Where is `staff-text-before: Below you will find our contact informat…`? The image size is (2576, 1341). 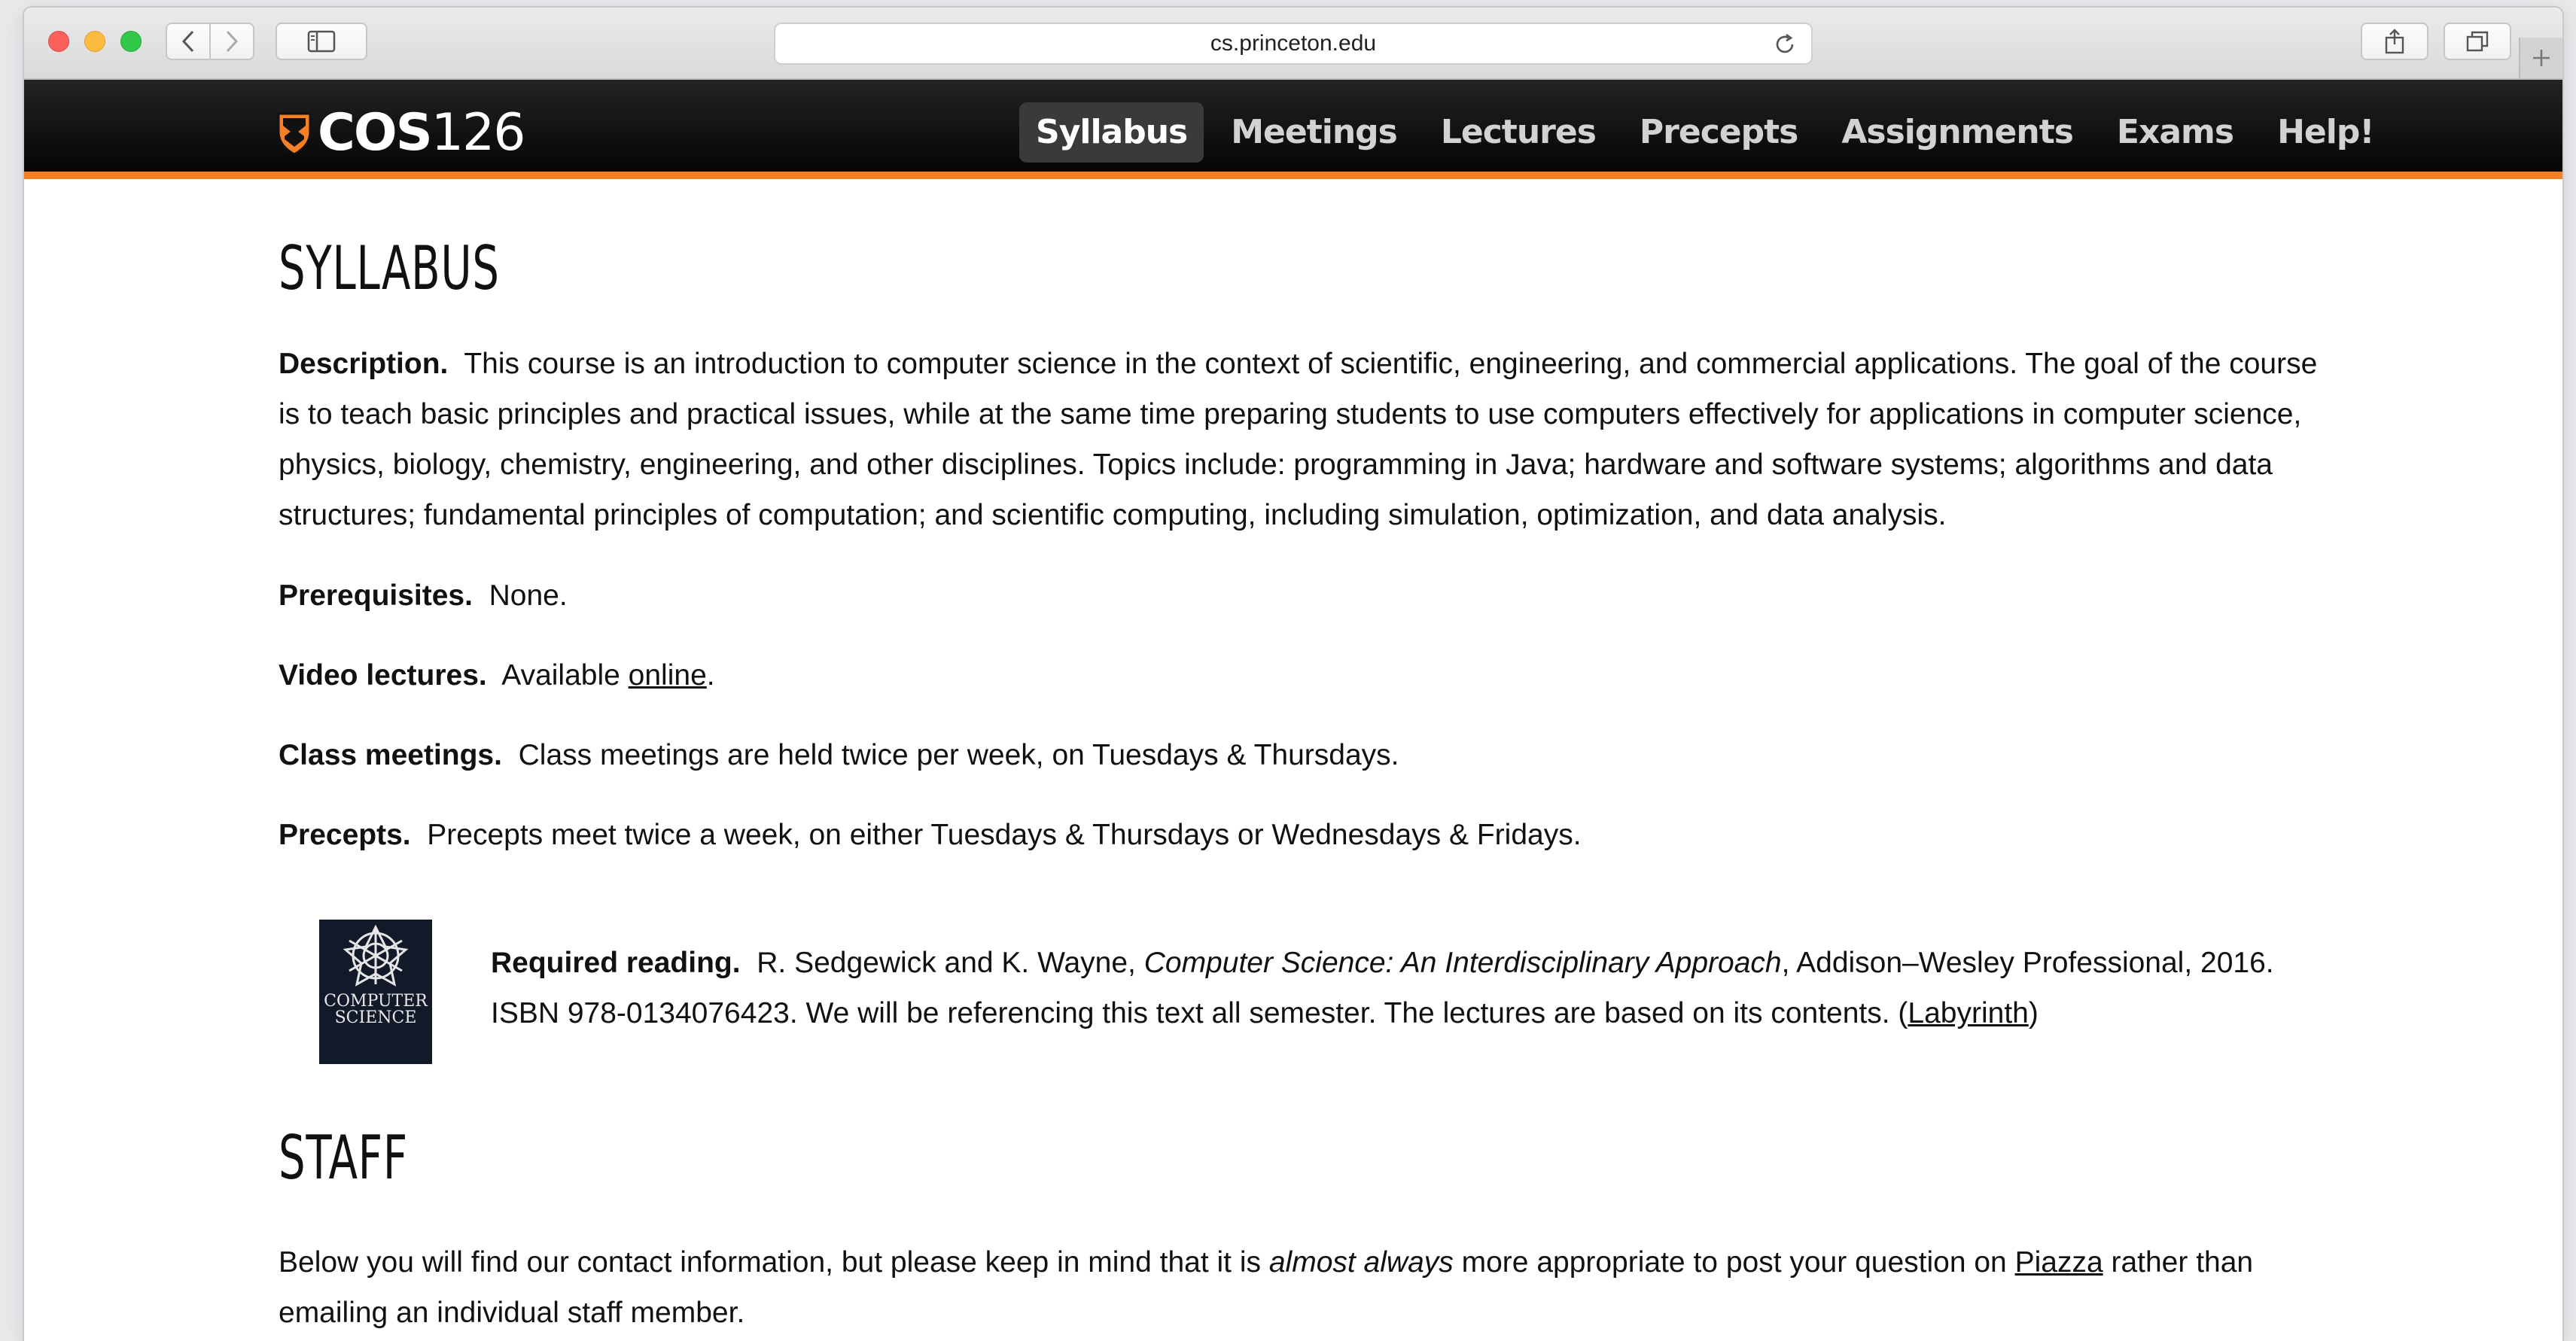 staff-text-before: Below you will find our contact informat… is located at coordinates (771, 1262).